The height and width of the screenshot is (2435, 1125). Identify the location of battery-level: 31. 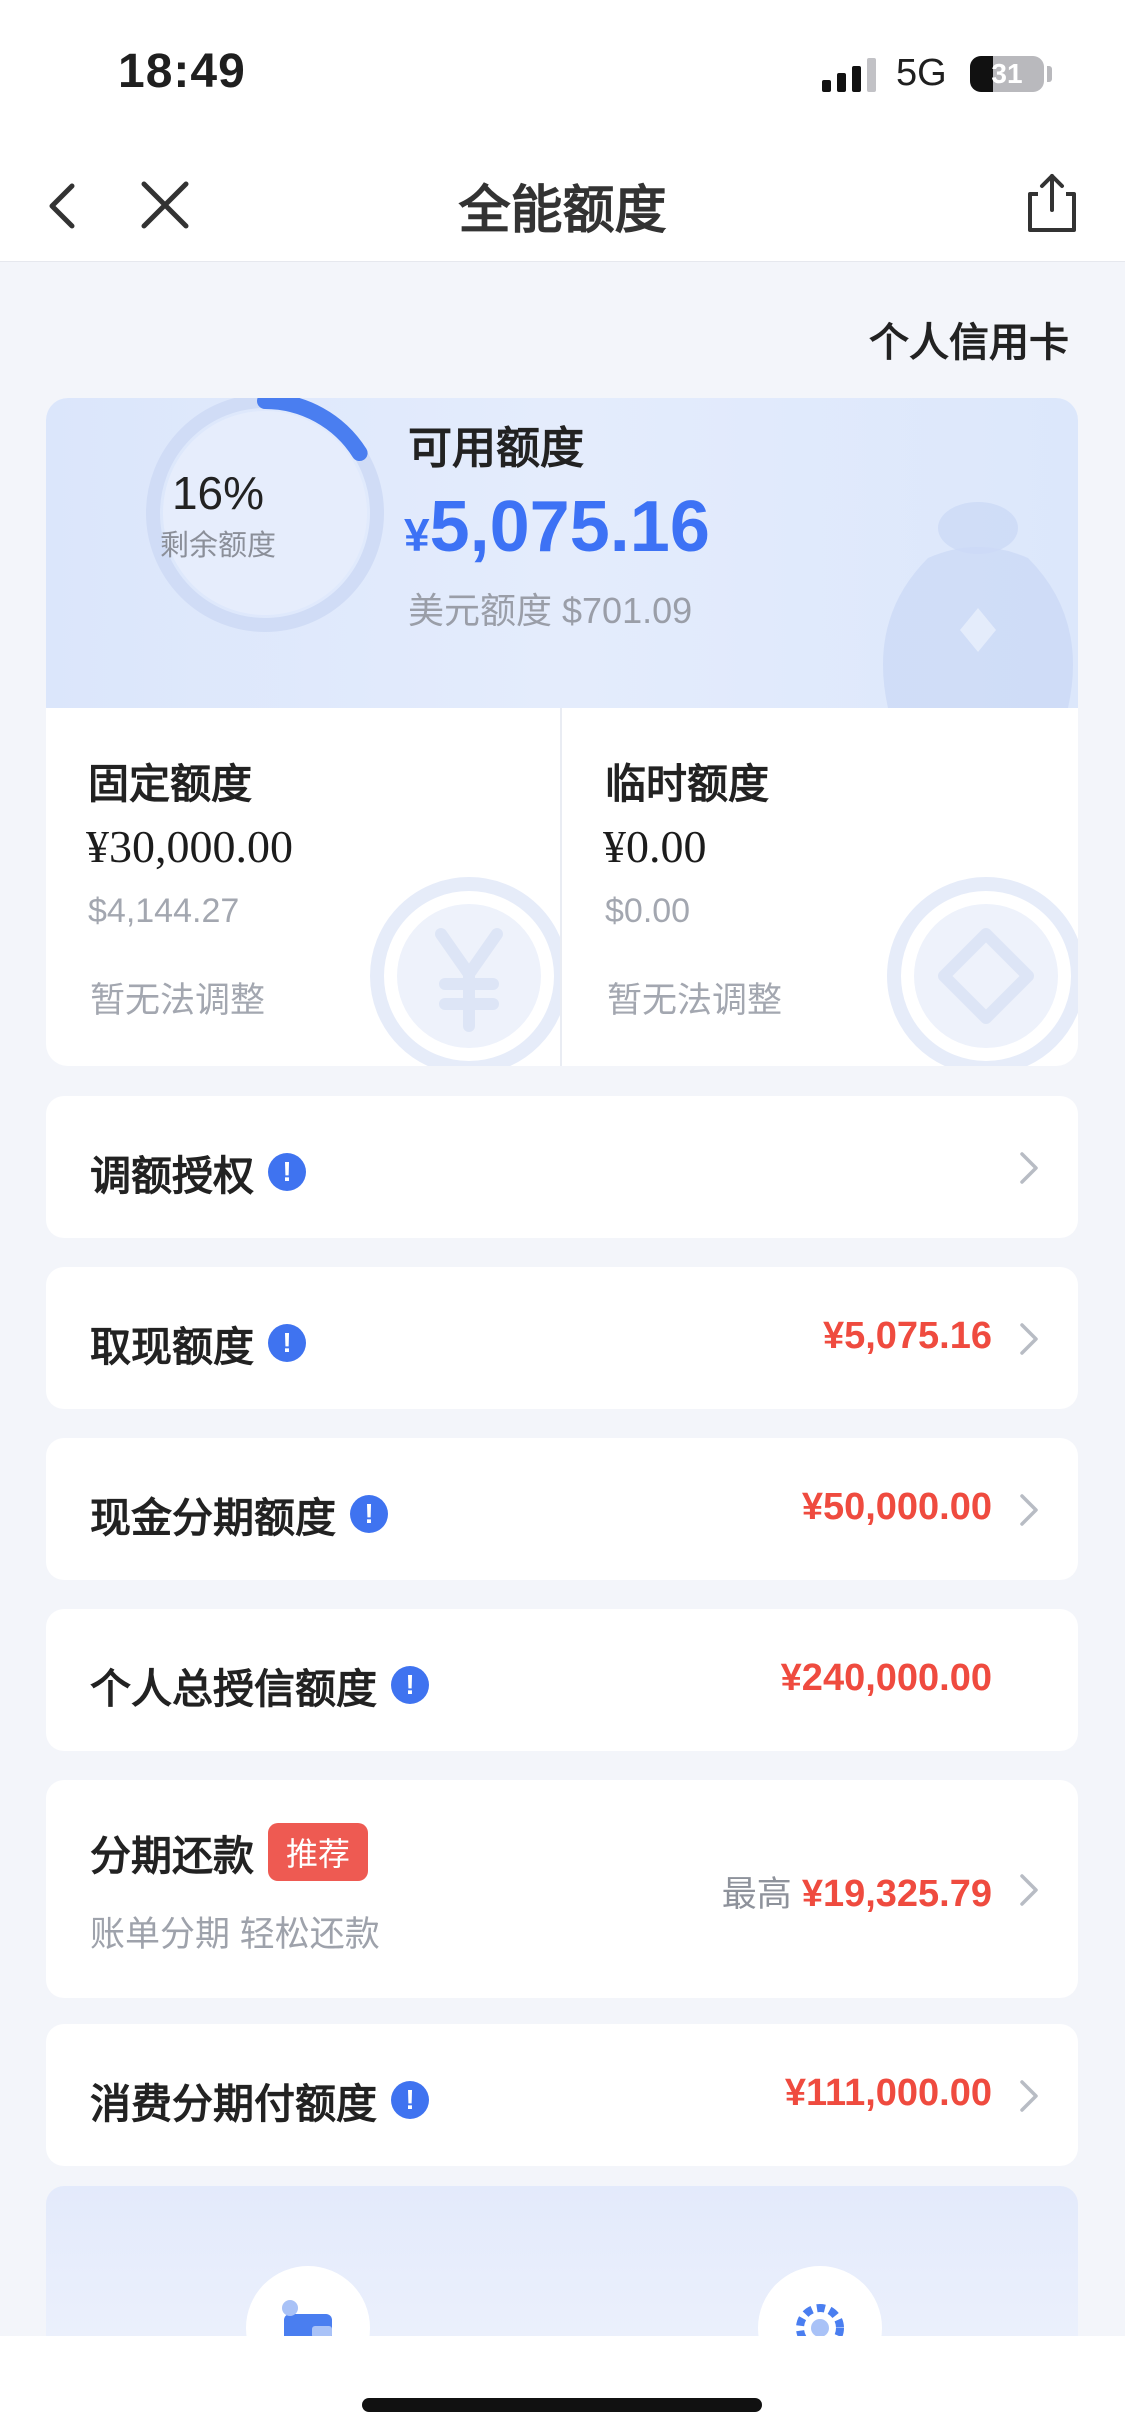
(1007, 73).